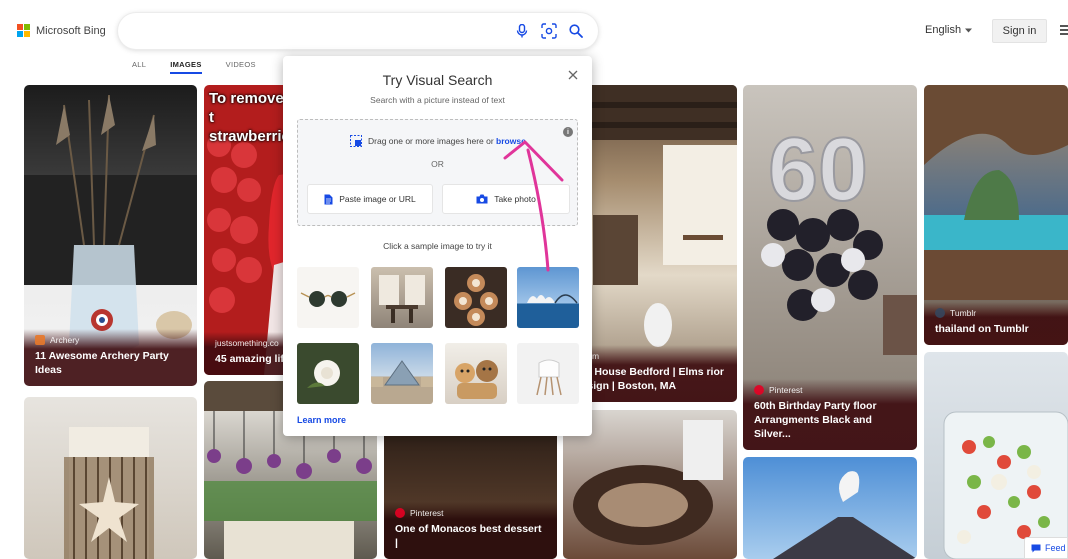 This screenshot has width=1068, height=559. Describe the element at coordinates (818, 170) in the screenshot. I see `svg-text: 60` at that location.